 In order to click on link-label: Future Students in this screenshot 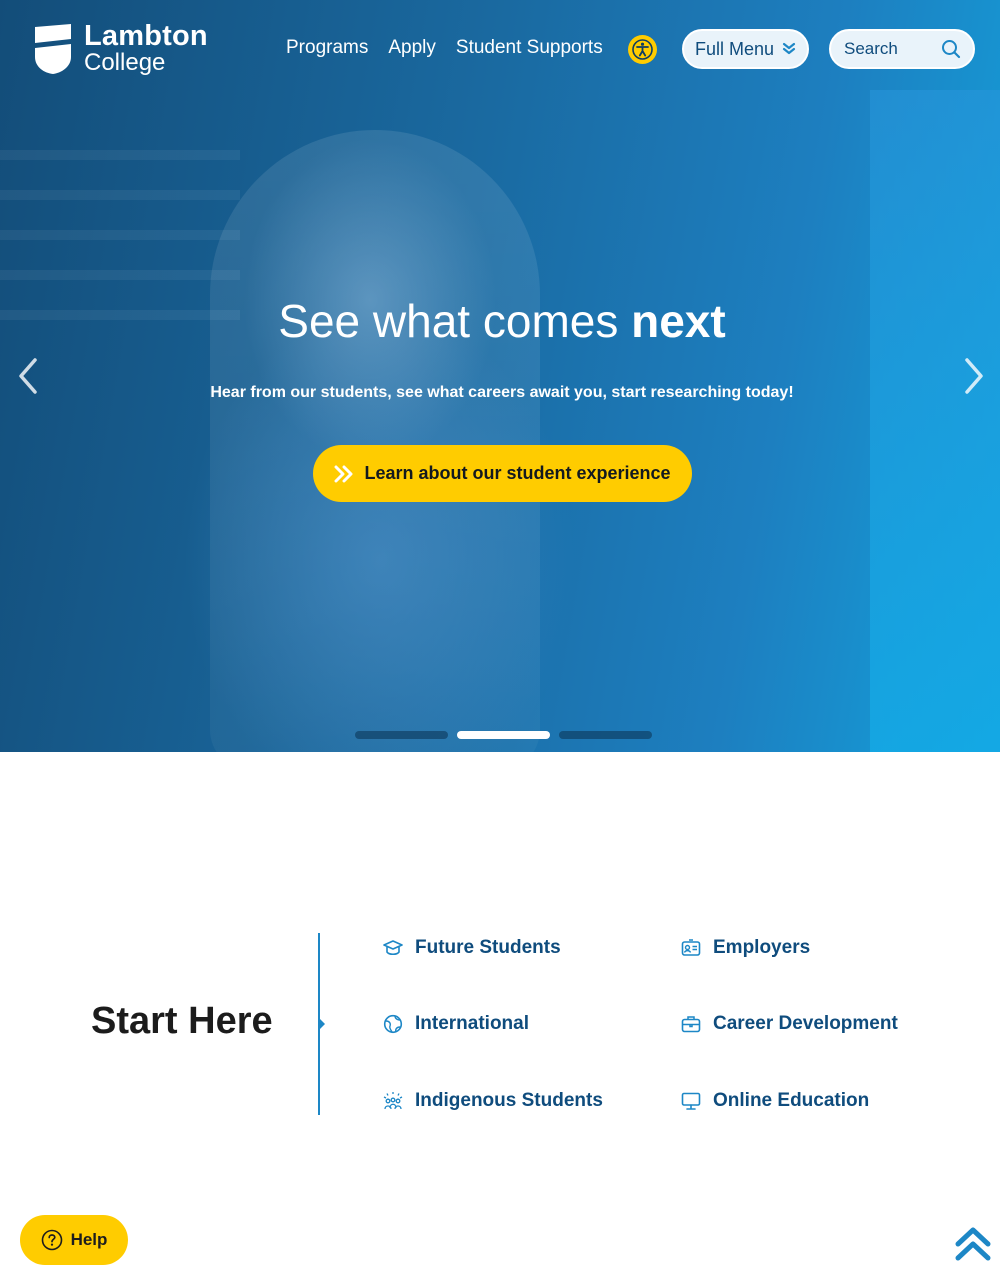, I will do `click(488, 947)`.